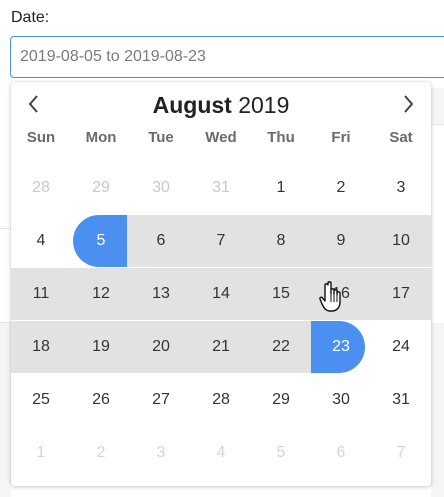 The width and height of the screenshot is (444, 497). Describe the element at coordinates (227, 57) in the screenshot. I see `date-range-input` at that location.